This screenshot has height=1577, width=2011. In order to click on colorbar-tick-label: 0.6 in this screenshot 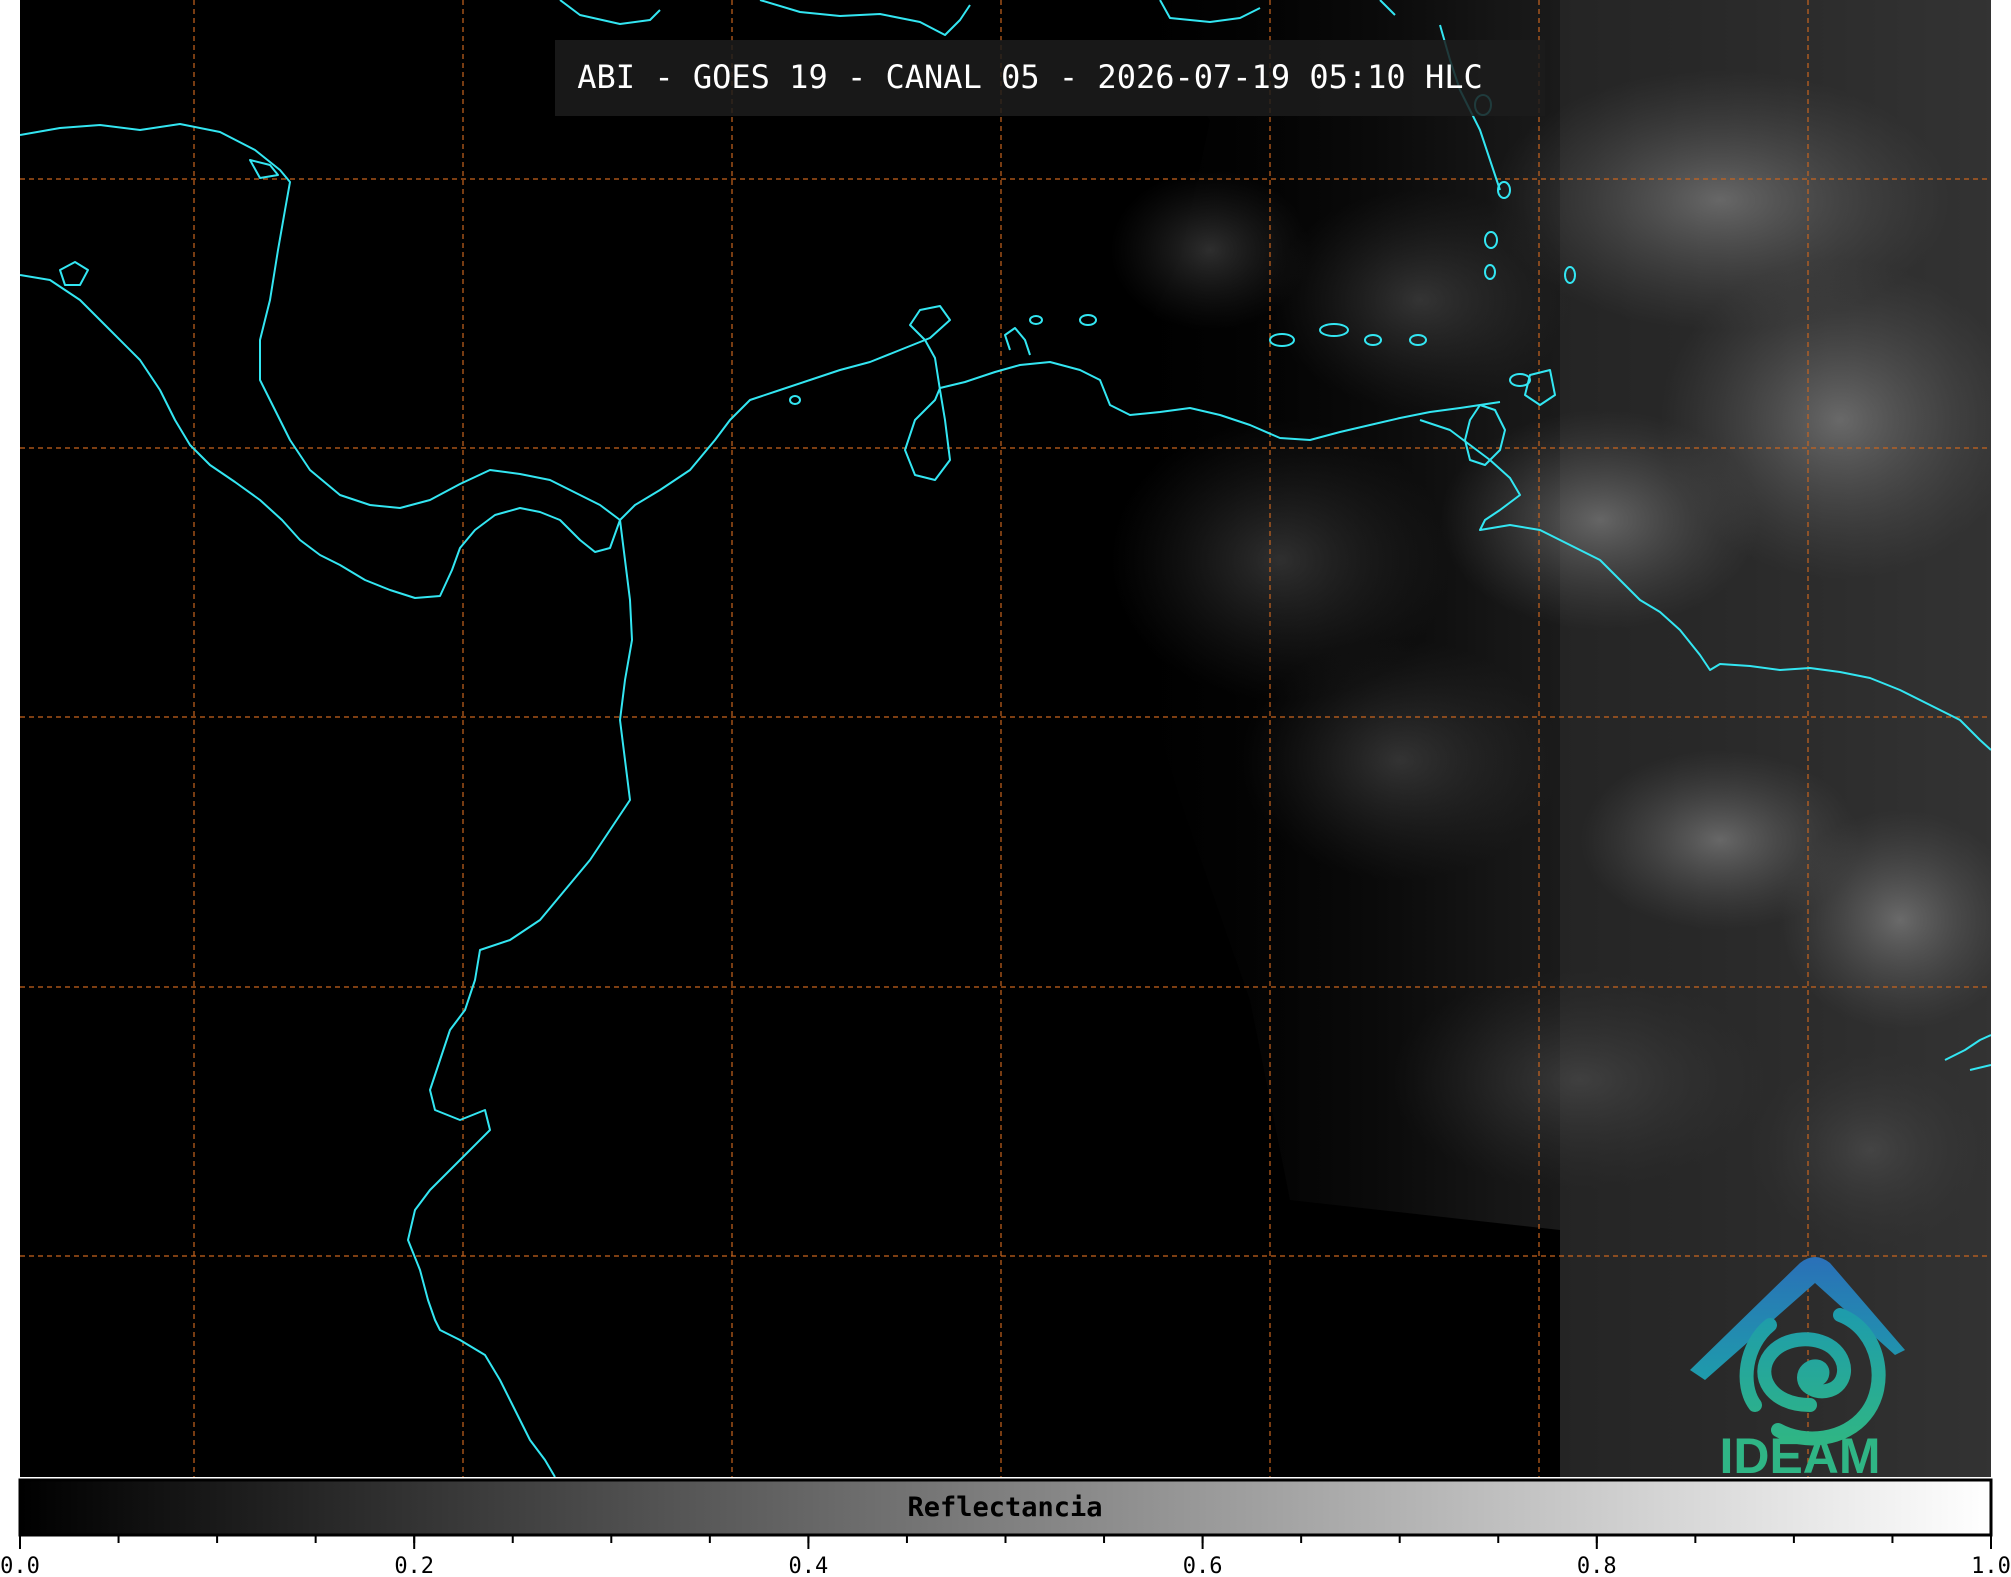, I will do `click(1203, 1565)`.